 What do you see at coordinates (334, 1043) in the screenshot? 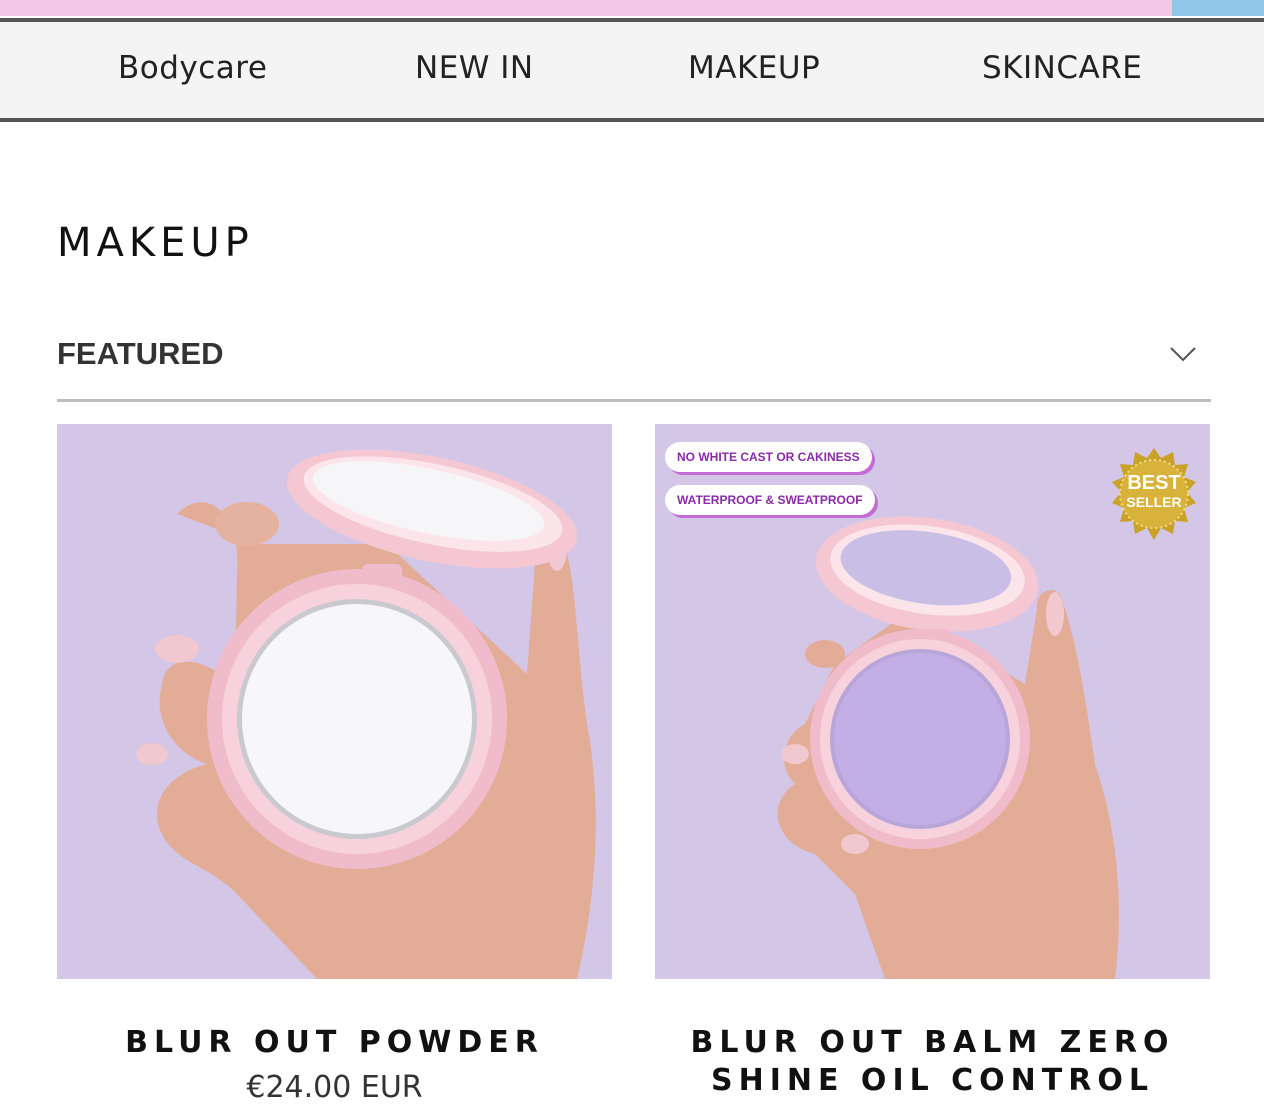
I see `product-title: BLUR OUT POWDER` at bounding box center [334, 1043].